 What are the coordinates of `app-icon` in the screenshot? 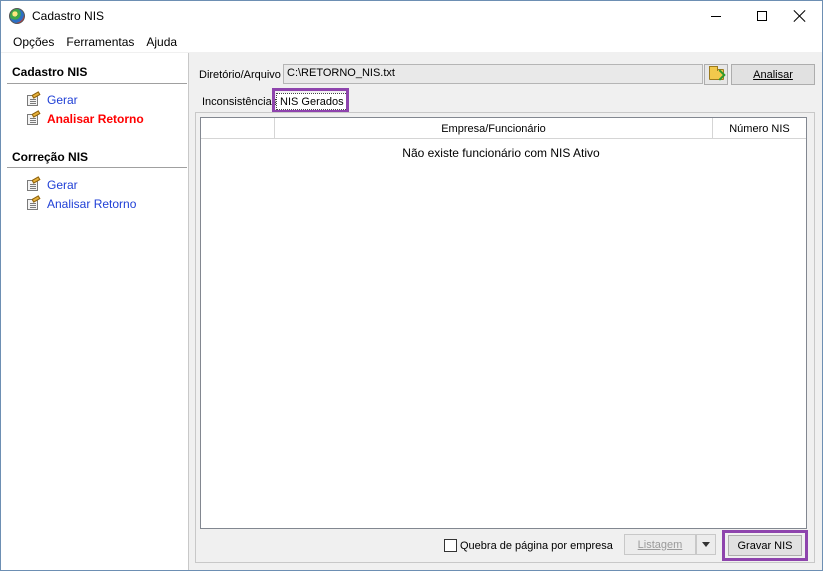 It's located at (17, 16).